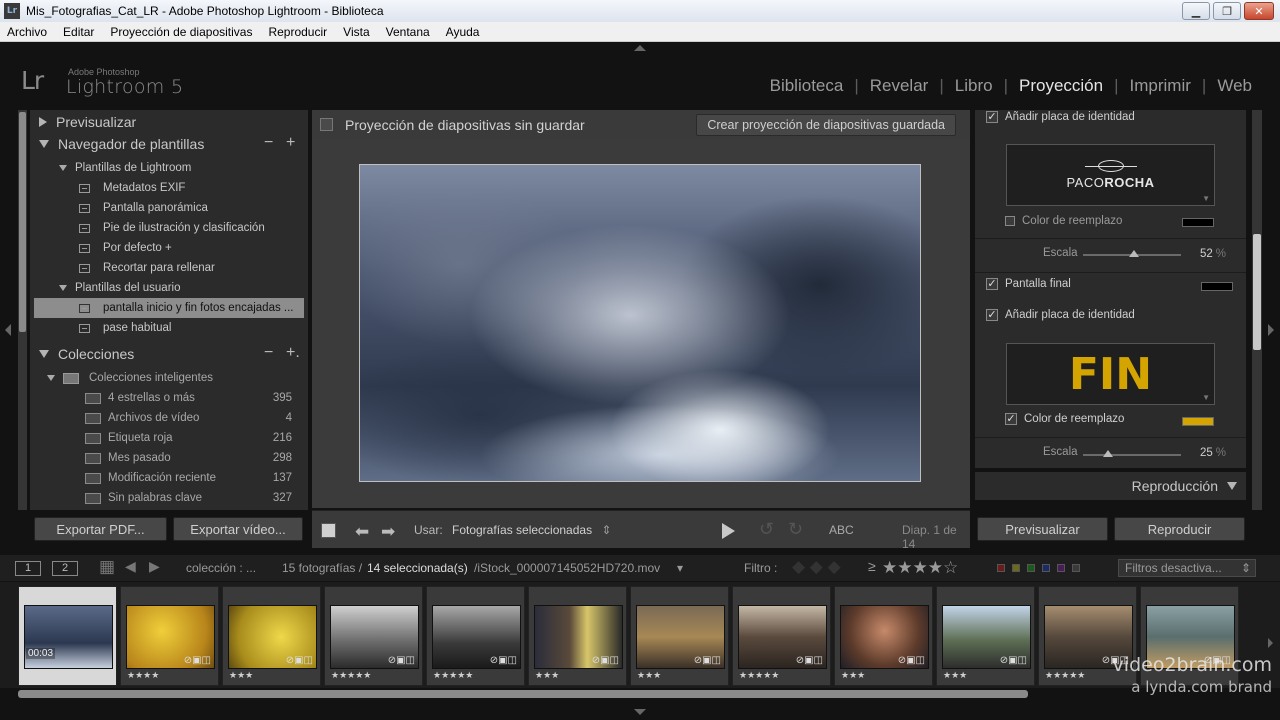  Describe the element at coordinates (1061, 86) in the screenshot. I see `module-proyeccion: Proyección` at that location.